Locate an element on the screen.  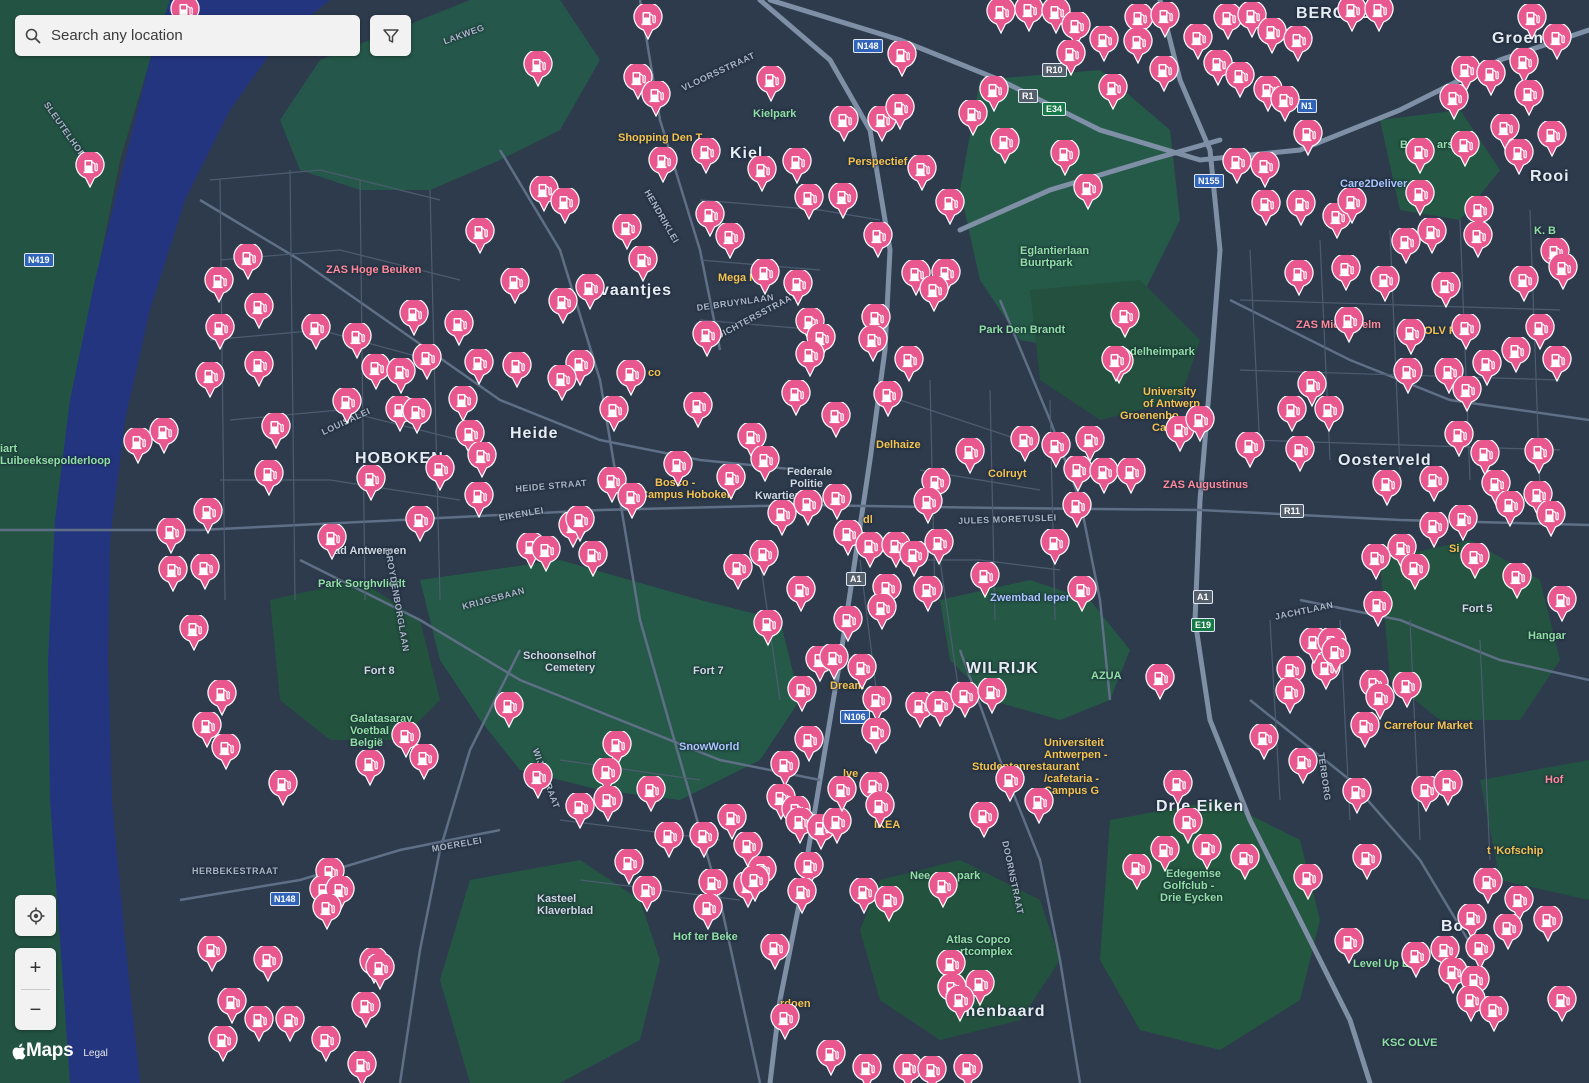
poi-label: co is located at coordinates (654, 373).